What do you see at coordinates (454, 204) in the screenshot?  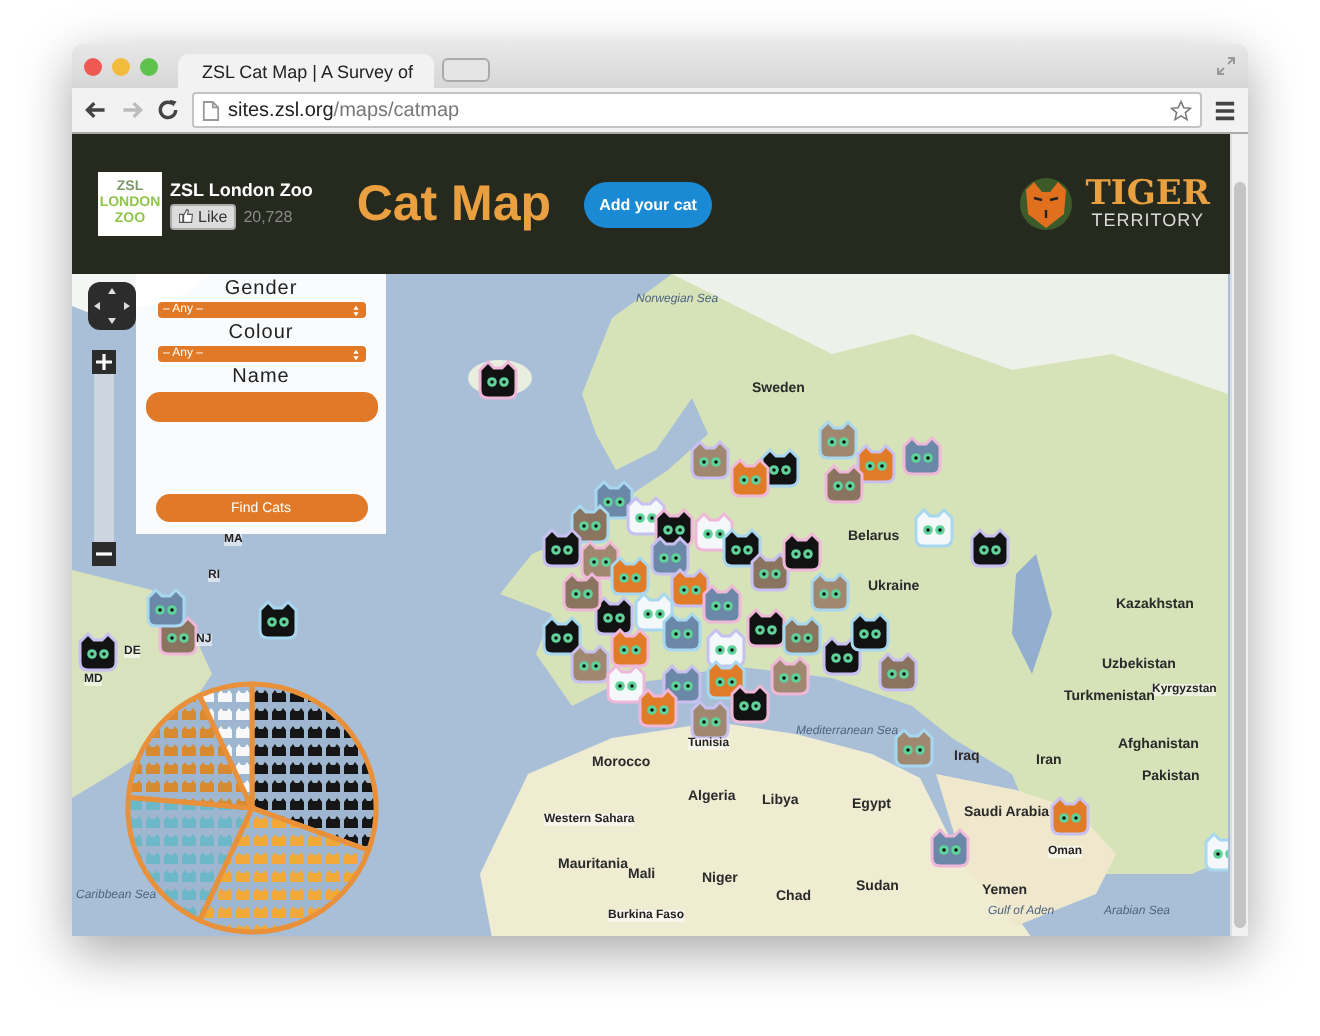 I see `page-title: Cat Map` at bounding box center [454, 204].